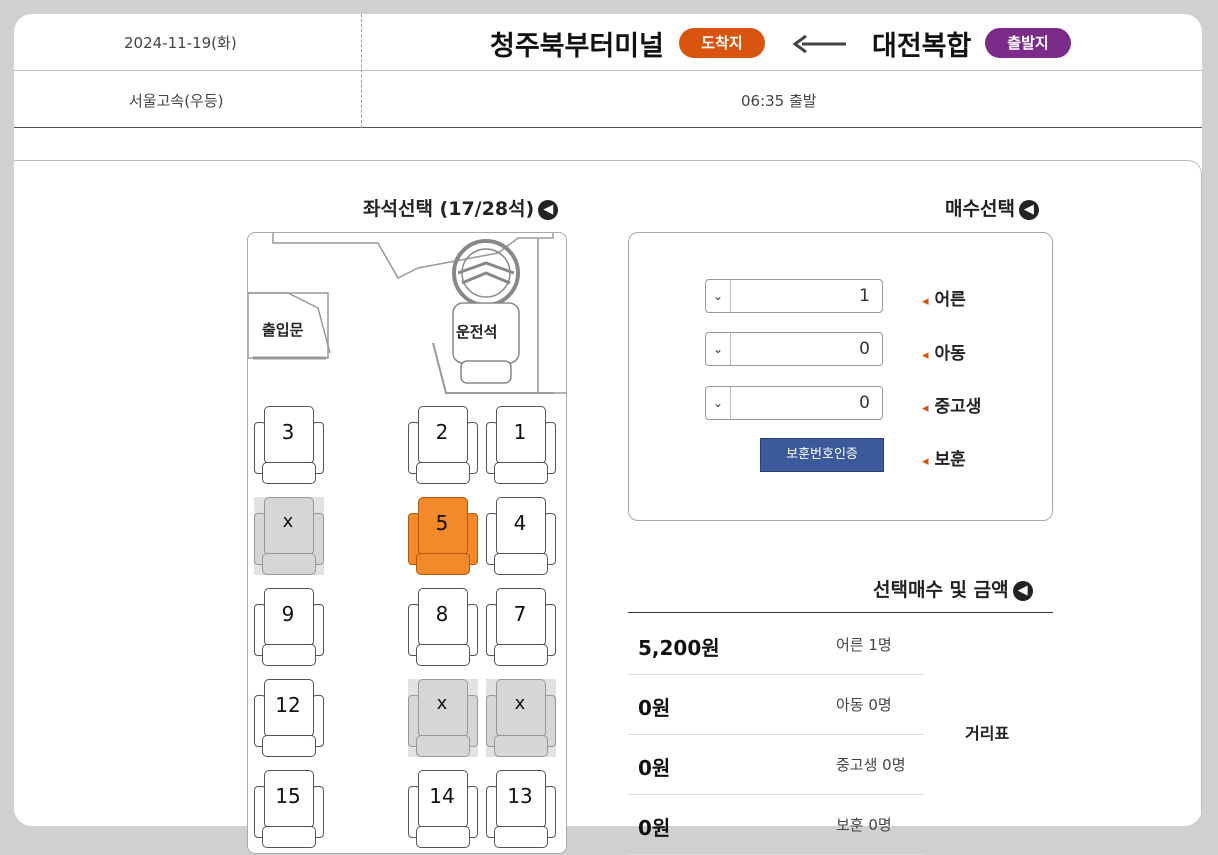 The height and width of the screenshot is (855, 1218). What do you see at coordinates (7, 420) in the screenshot?
I see `window-left-edge` at bounding box center [7, 420].